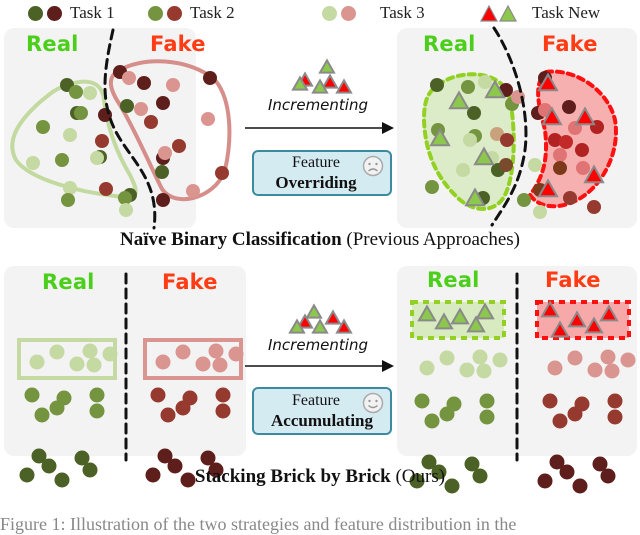 This screenshot has width=640, height=535. I want to click on bottom-section-title: Stacking Brick by Brick (Ours), so click(320, 477).